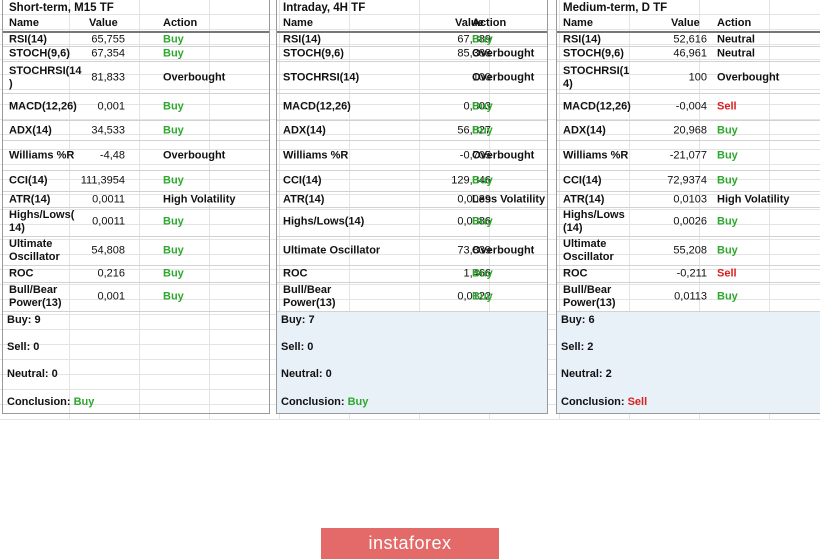  What do you see at coordinates (412, 200) in the screenshot?
I see `table-row: ATR(14) 0,0039 Less Volatility` at bounding box center [412, 200].